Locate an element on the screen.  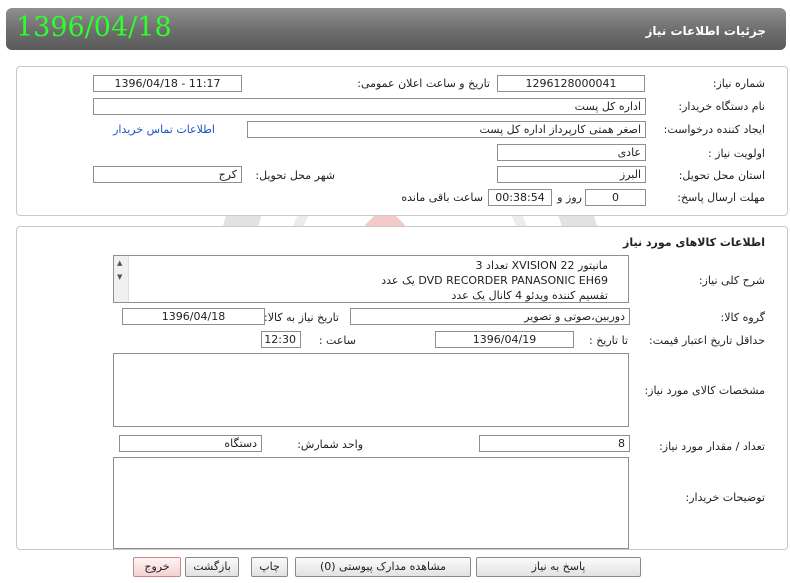
goods-section-title: اطلاعات کالاهای مورد نیاز is located at coordinates (694, 242).